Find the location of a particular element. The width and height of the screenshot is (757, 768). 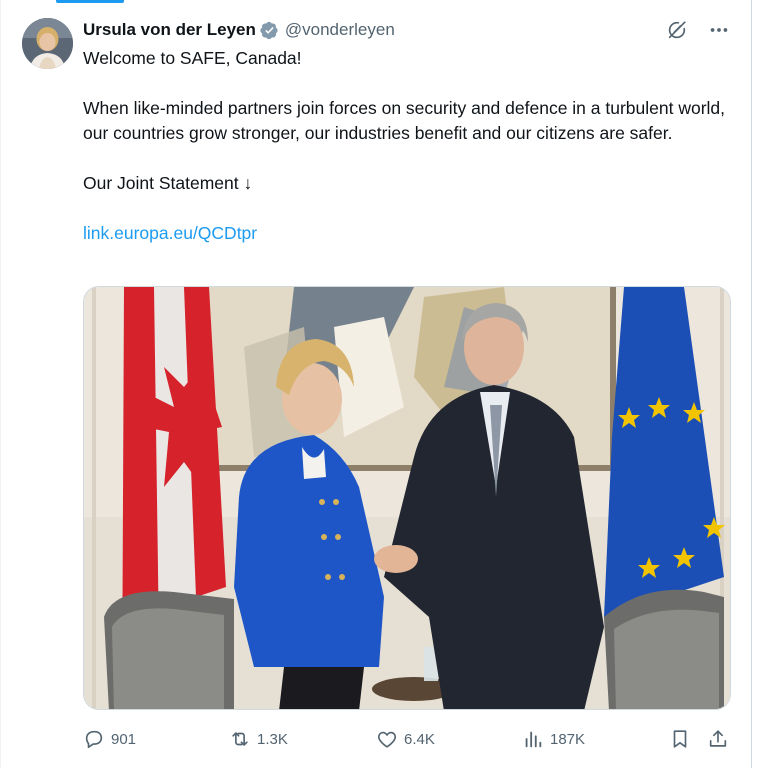

views-button: 187K is located at coordinates (553, 739).